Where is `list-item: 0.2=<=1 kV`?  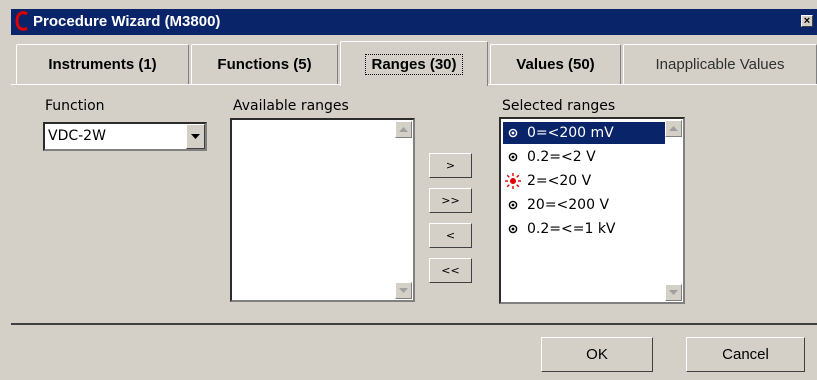 list-item: 0.2=<=1 kV is located at coordinates (559, 229).